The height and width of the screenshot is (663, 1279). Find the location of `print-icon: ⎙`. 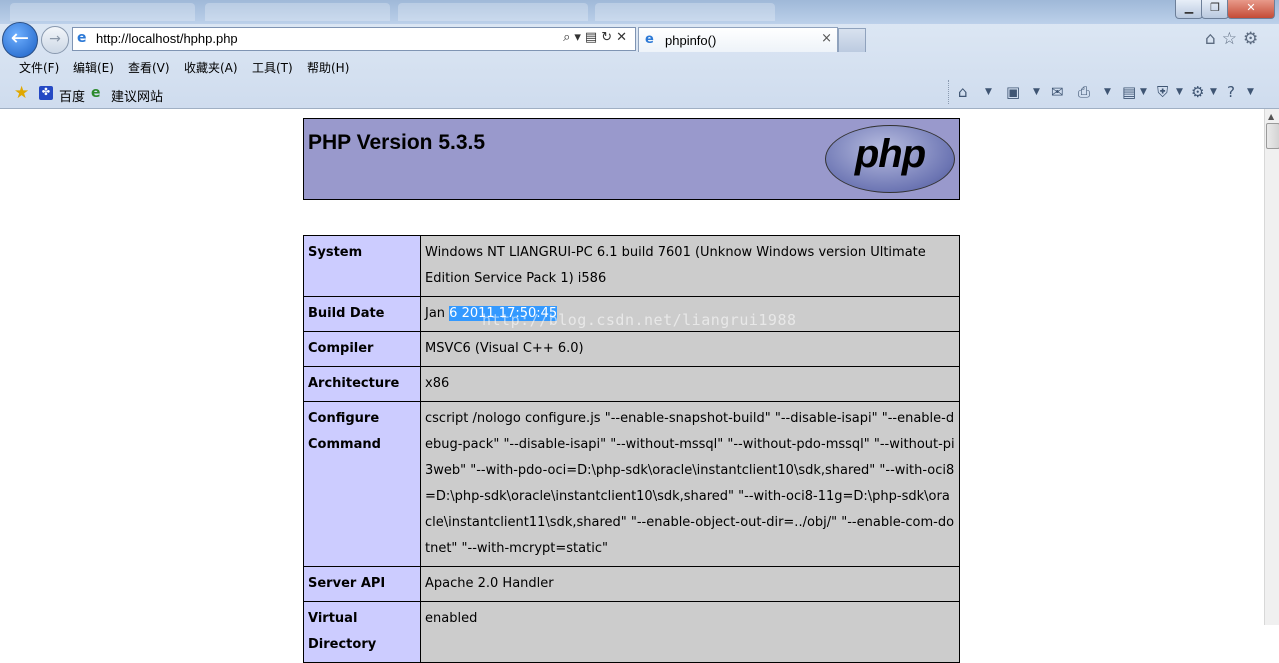

print-icon: ⎙ is located at coordinates (1084, 92).